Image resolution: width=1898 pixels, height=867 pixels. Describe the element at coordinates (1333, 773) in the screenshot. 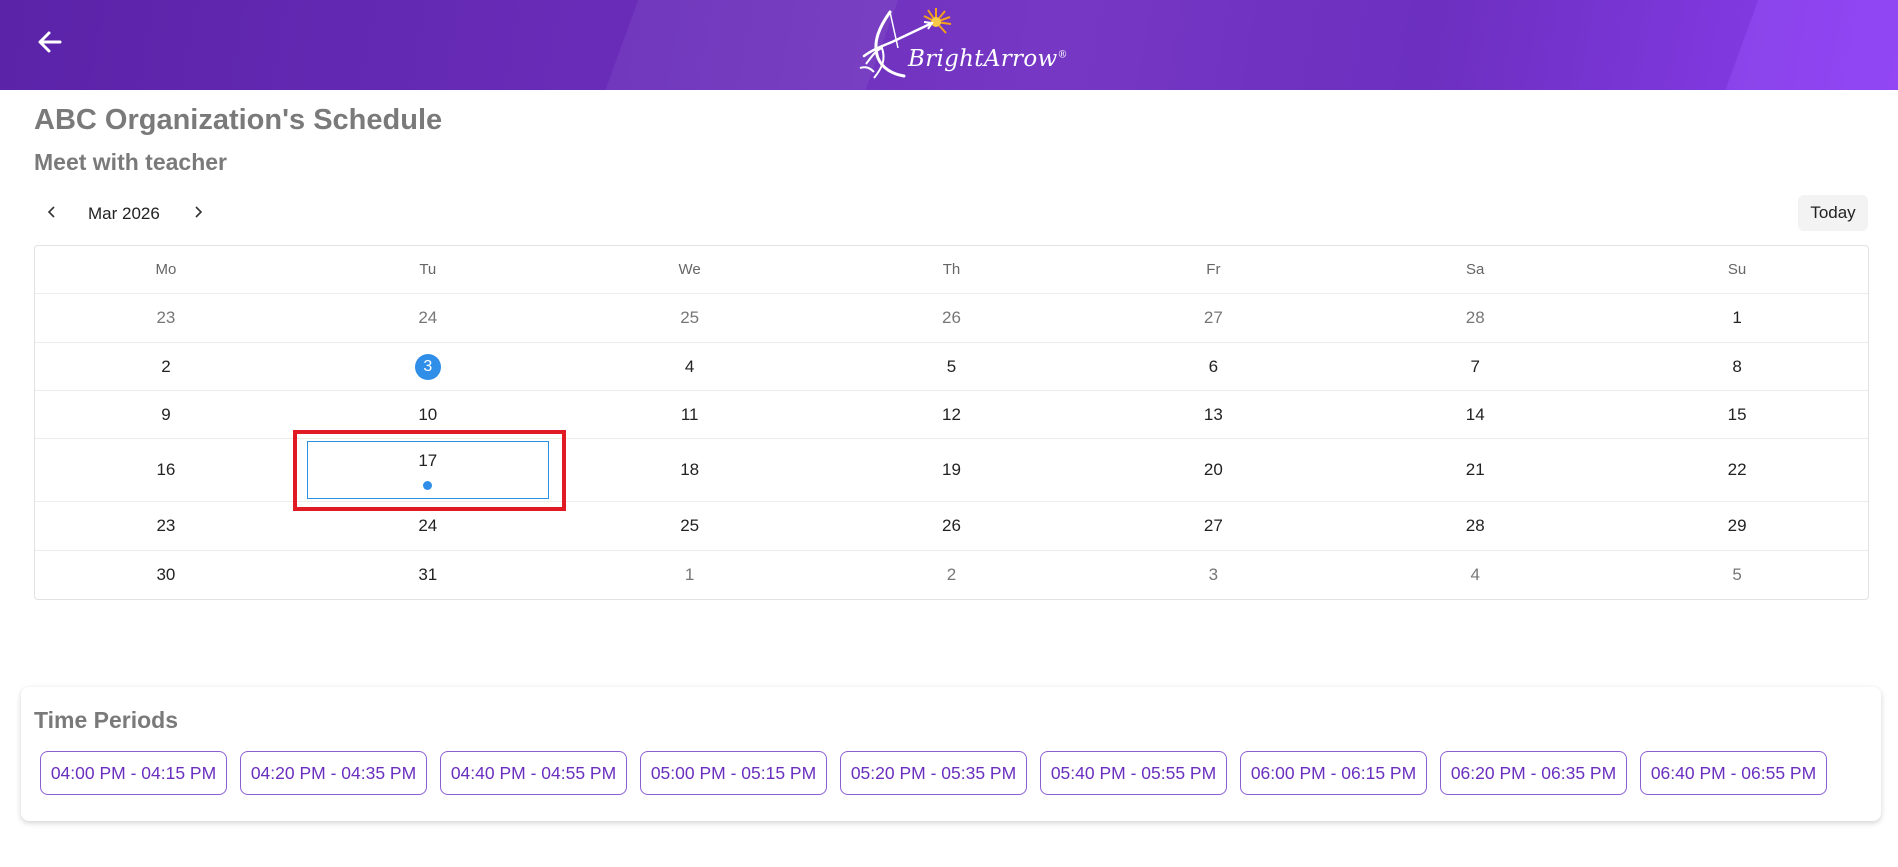

I see `time-slot-chip: 06:00 PM - 06:15 PM` at that location.